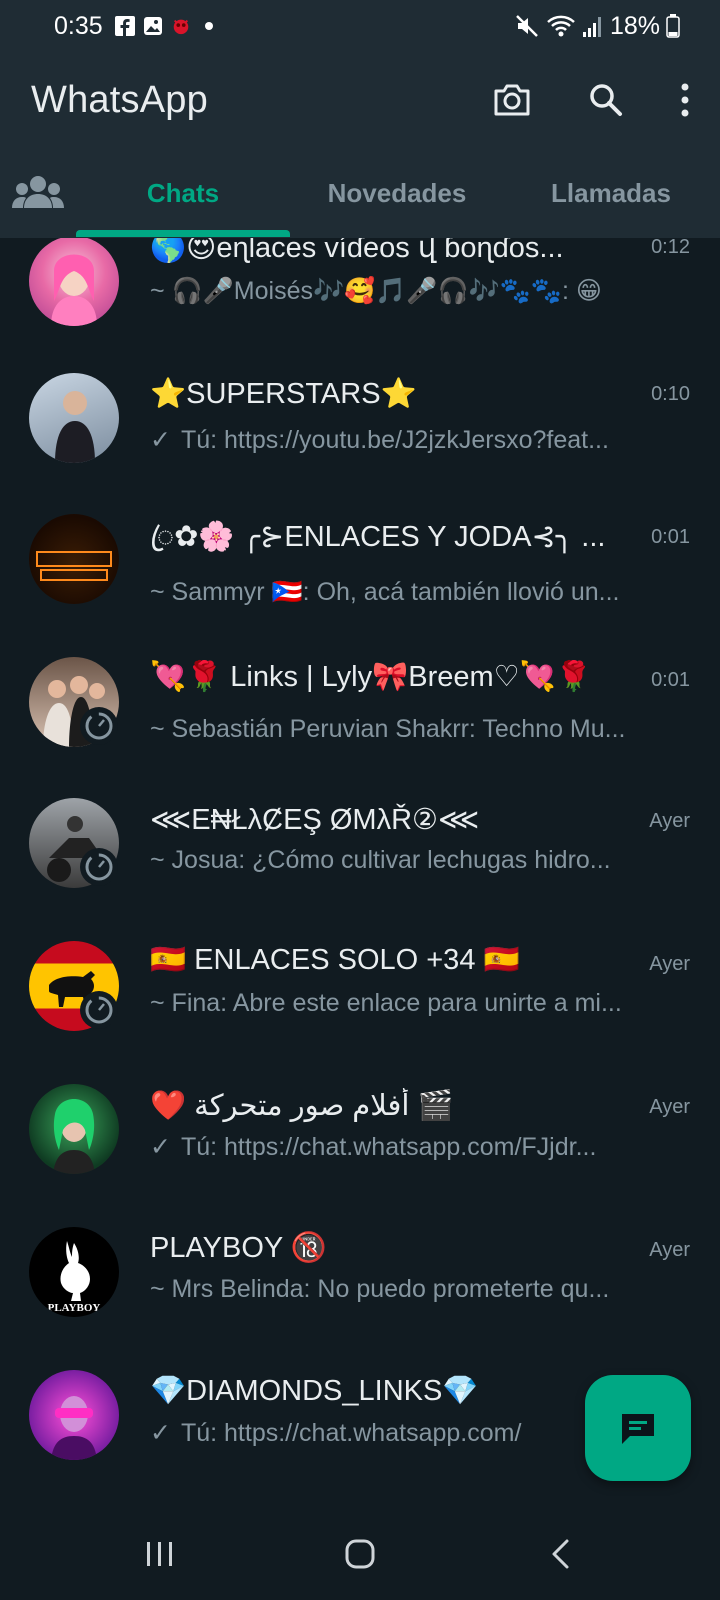 This screenshot has height=1600, width=720. Describe the element at coordinates (670, 248) in the screenshot. I see `chat-time: 0:12` at that location.